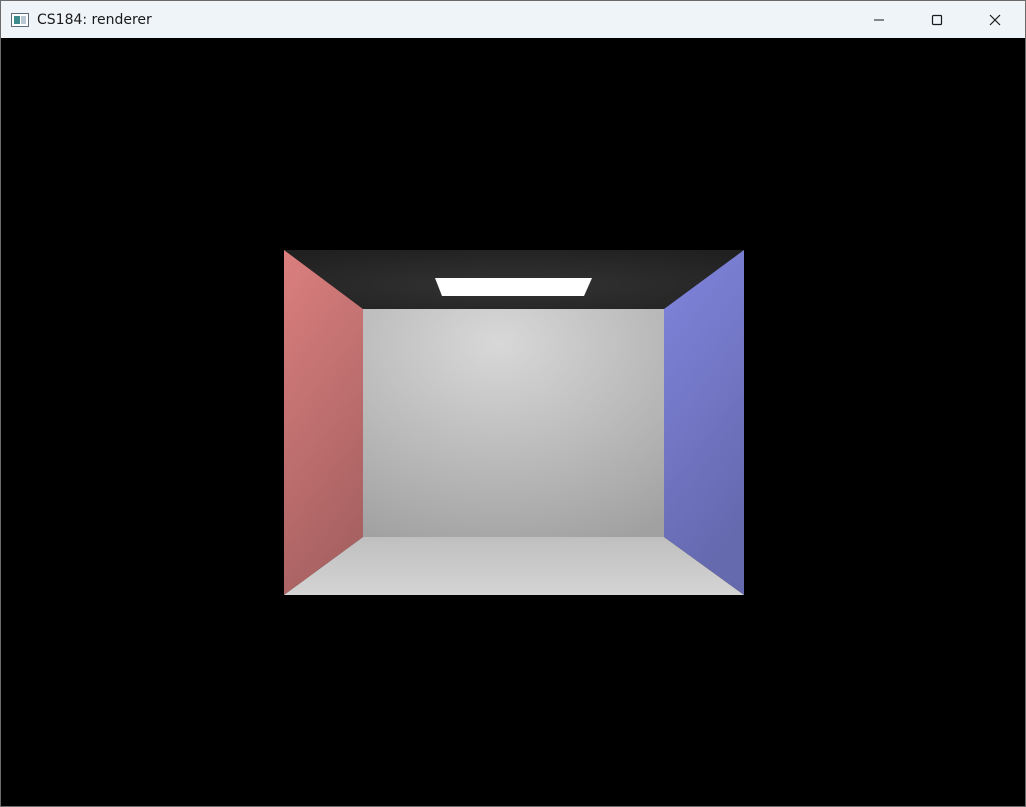 This screenshot has width=1026, height=807. I want to click on app-window-icon, so click(20, 19).